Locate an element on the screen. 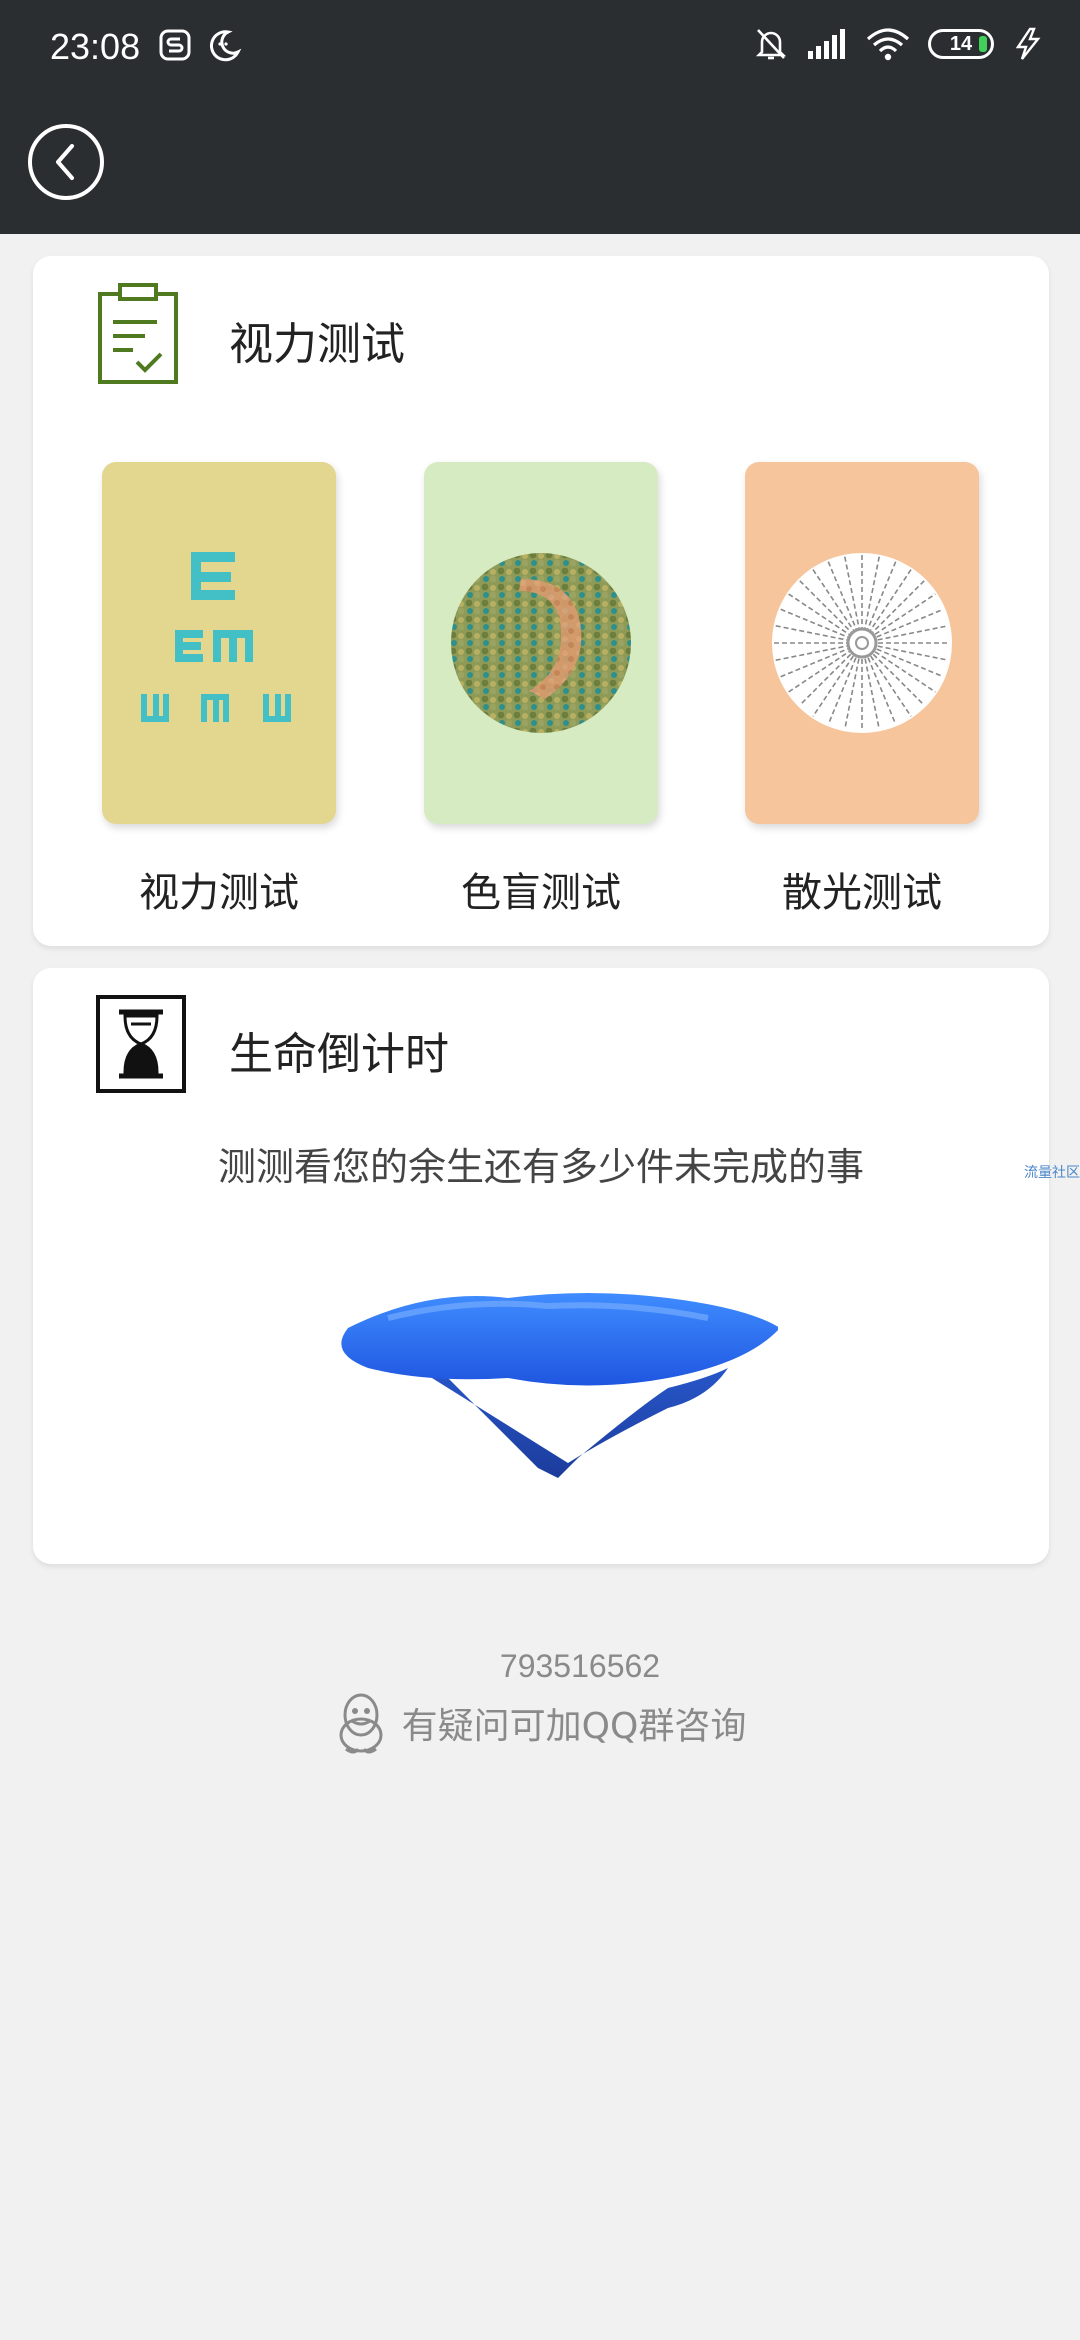 This screenshot has width=1080, height=2340. vision-card-title: 视力测试 is located at coordinates (317, 344).